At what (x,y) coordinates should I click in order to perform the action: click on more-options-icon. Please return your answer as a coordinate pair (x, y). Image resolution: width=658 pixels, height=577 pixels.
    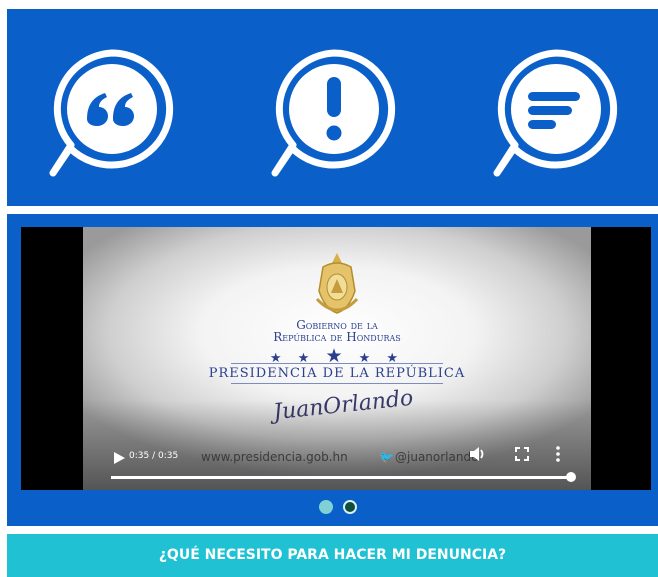
    Looking at the image, I should click on (558, 456).